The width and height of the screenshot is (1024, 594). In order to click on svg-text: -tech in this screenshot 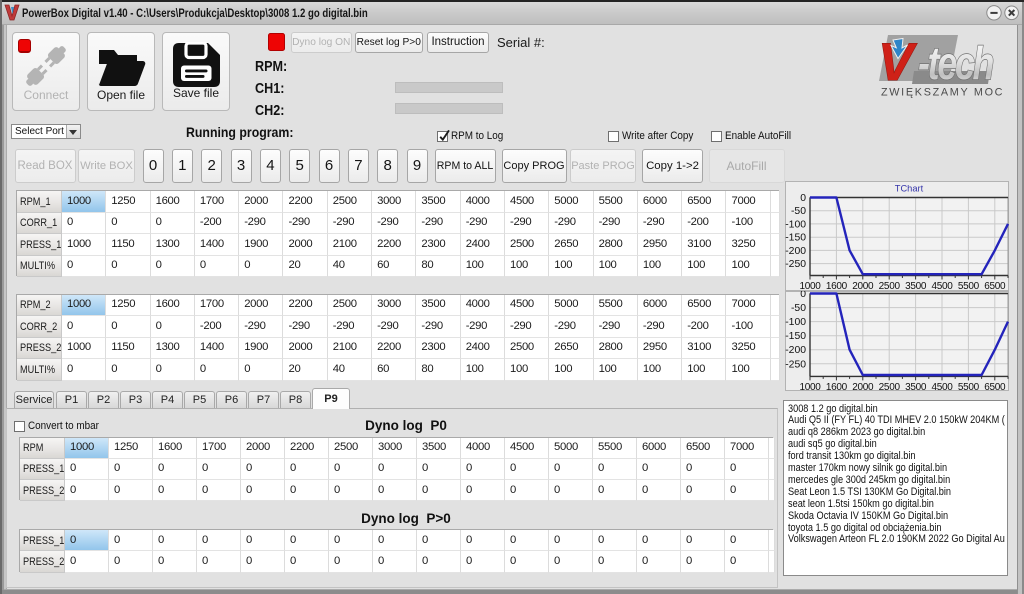, I will do `click(955, 63)`.